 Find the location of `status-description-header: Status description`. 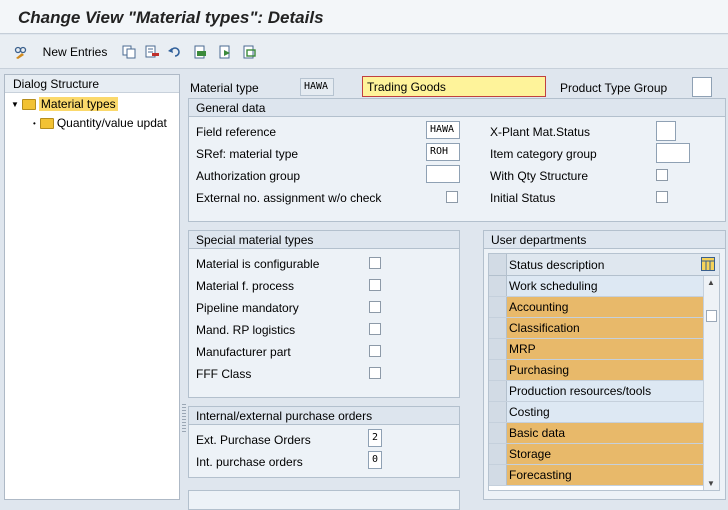

status-description-header: Status description is located at coordinates (556, 265).